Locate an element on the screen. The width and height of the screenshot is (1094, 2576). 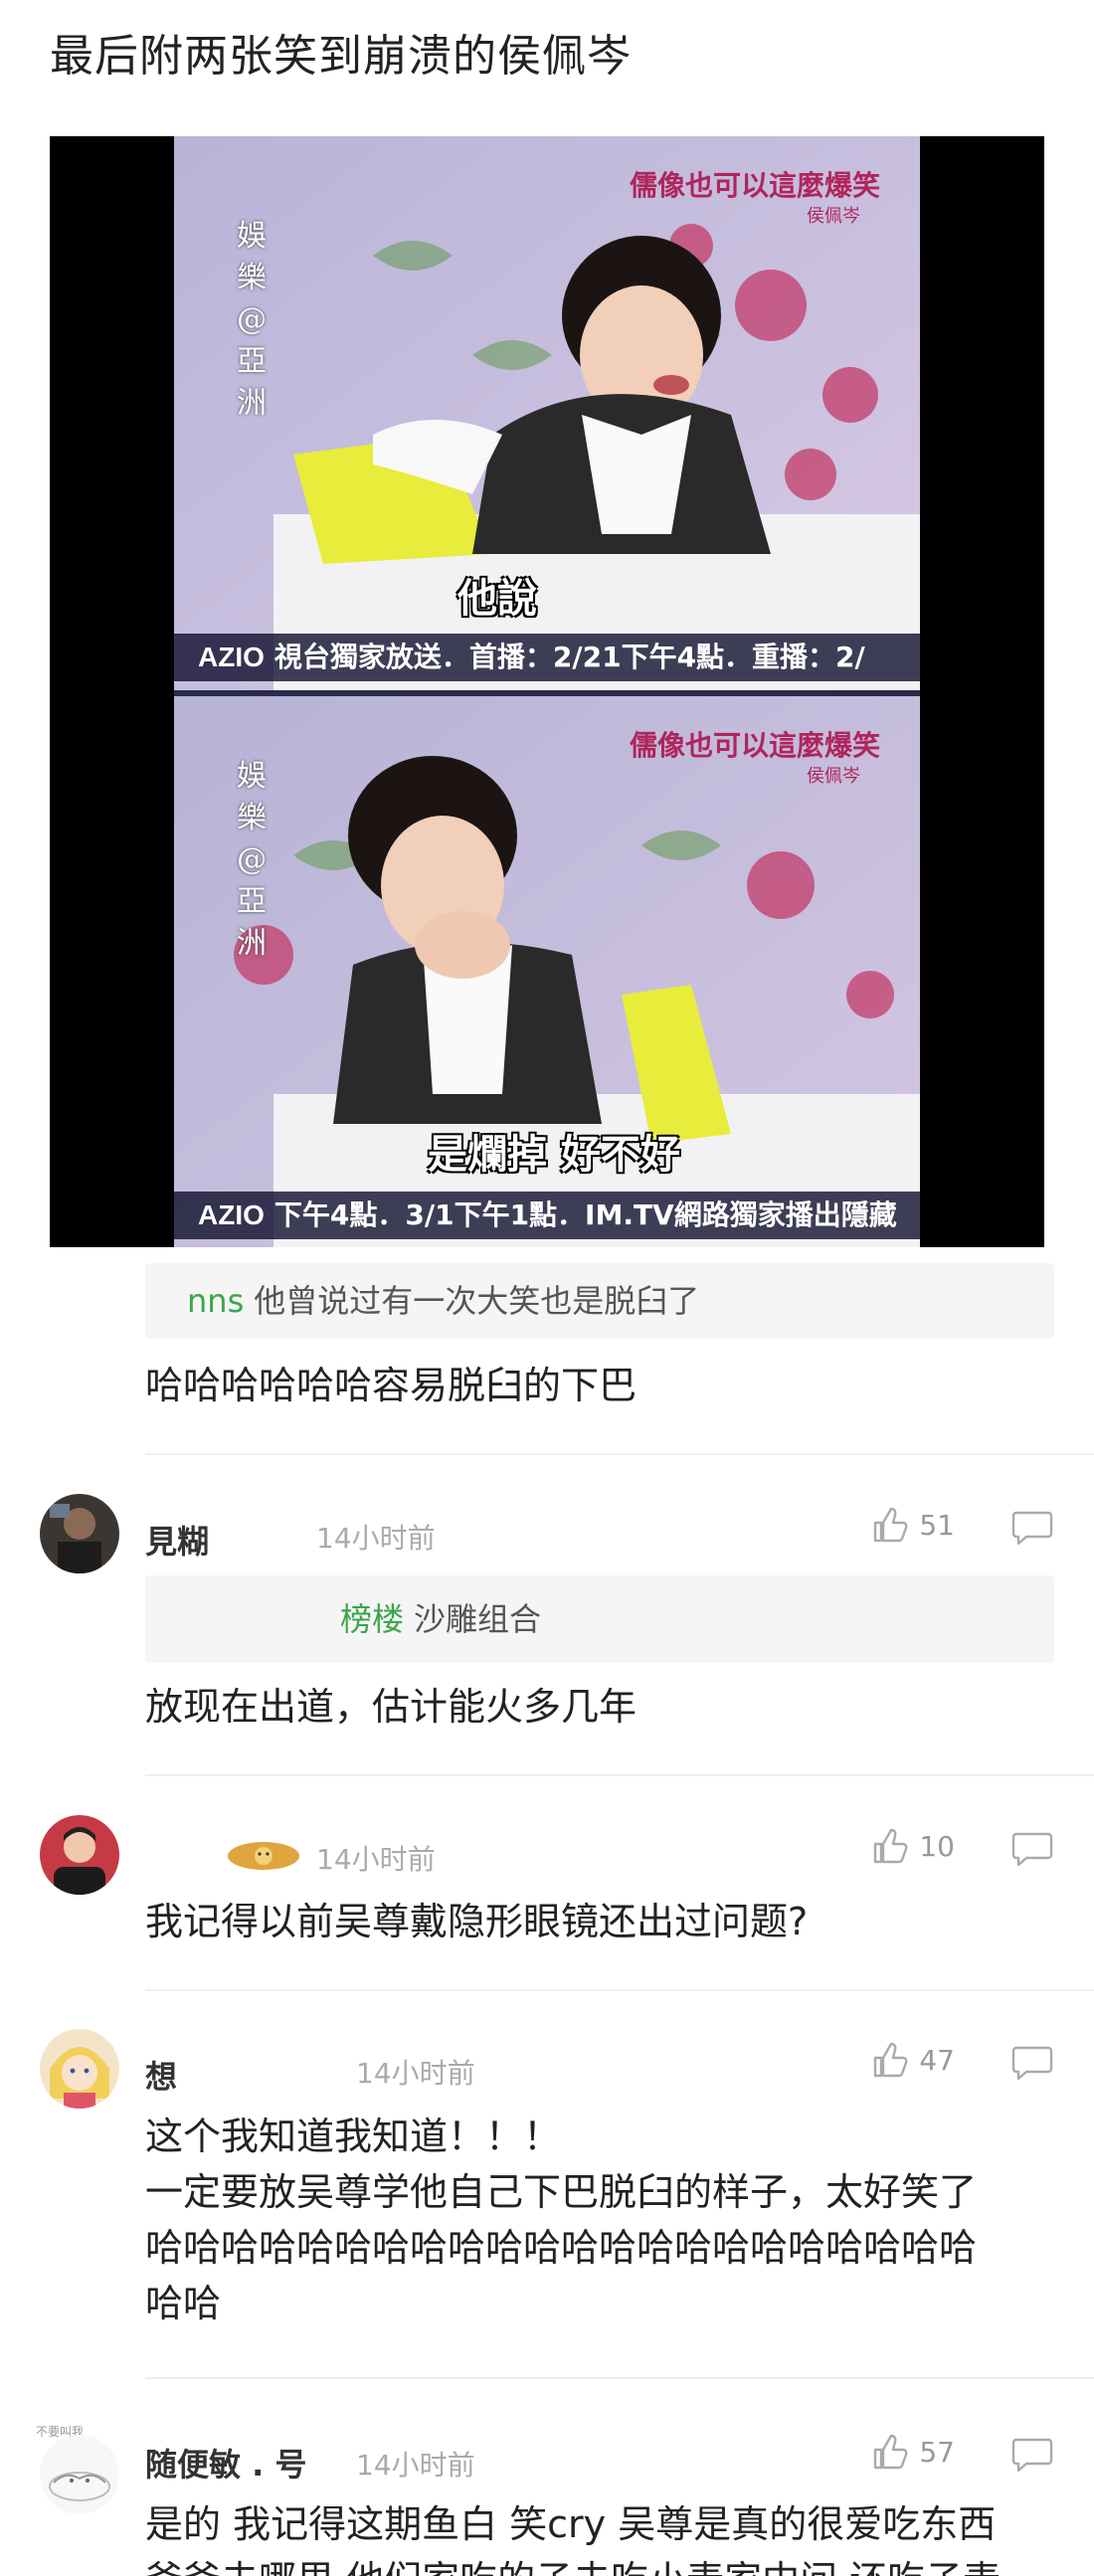
like-button: 10 is located at coordinates (912, 1846).